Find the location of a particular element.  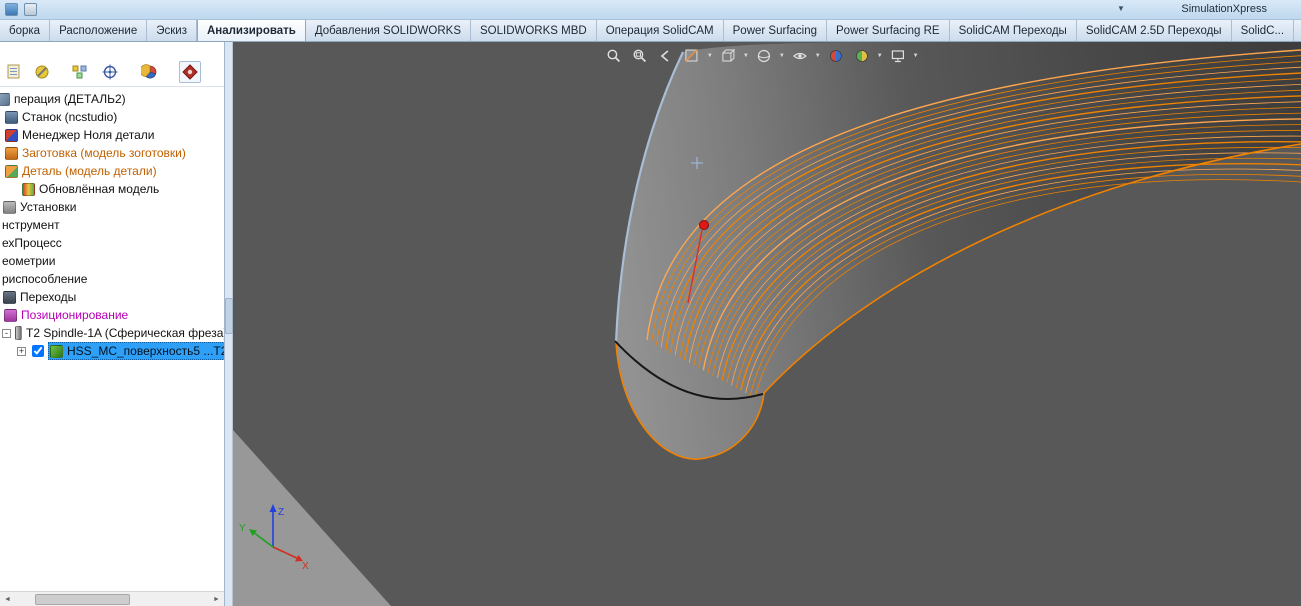

propertymanager-icon is located at coordinates (42, 72).